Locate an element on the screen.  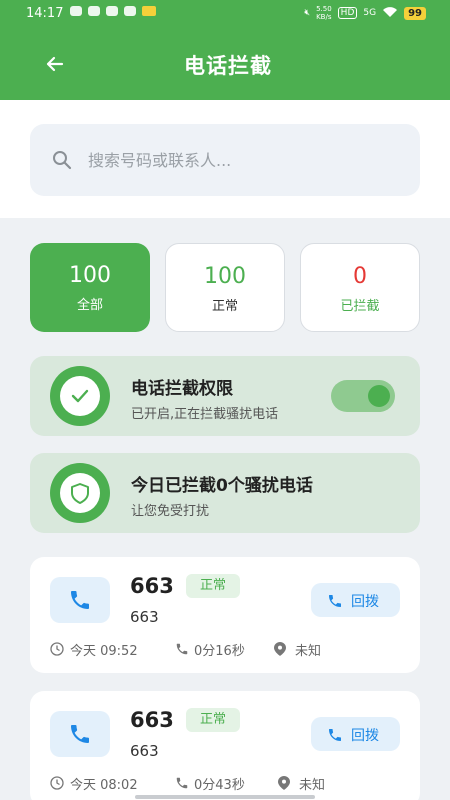
shield-icon is located at coordinates (80, 493).